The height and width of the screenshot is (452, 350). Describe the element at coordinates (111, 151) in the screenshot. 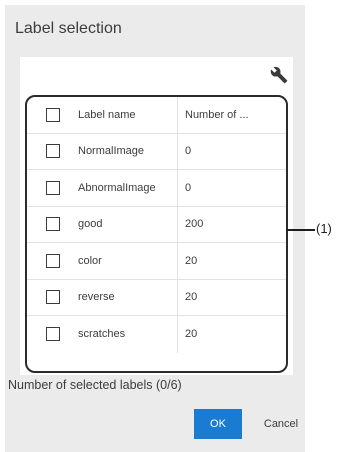

I see `label-name-cell: NormalImage` at that location.